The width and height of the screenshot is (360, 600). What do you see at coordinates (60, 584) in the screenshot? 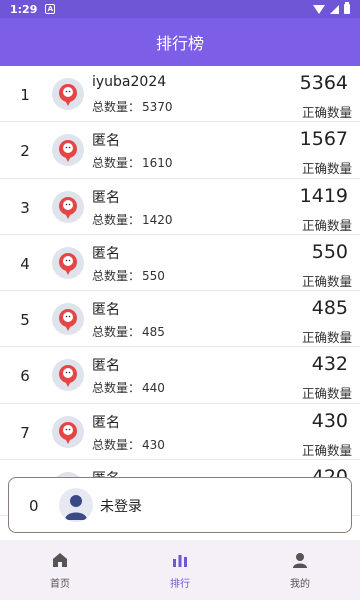
I see `nav-label-home: 首页` at bounding box center [60, 584].